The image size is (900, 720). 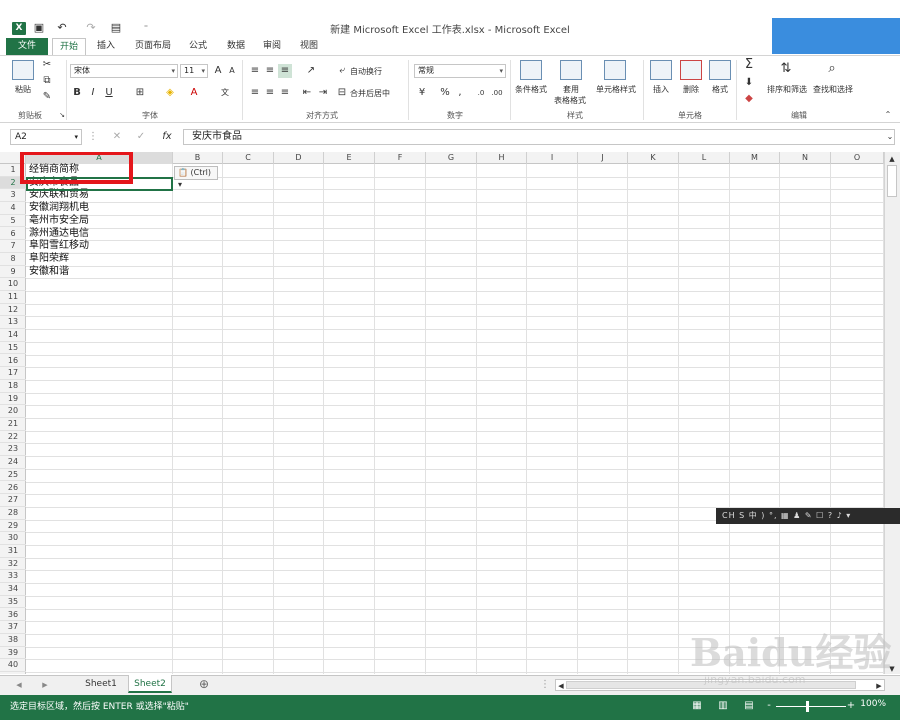 What do you see at coordinates (13, 450) in the screenshot?
I see `row-header-23: 23` at bounding box center [13, 450].